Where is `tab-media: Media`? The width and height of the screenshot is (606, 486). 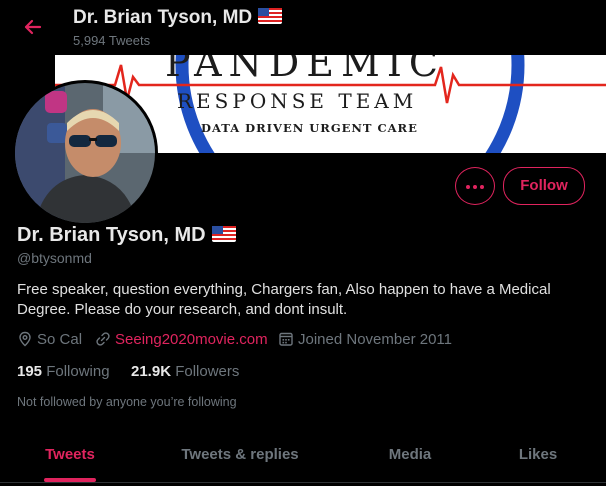 tab-media: Media is located at coordinates (410, 455).